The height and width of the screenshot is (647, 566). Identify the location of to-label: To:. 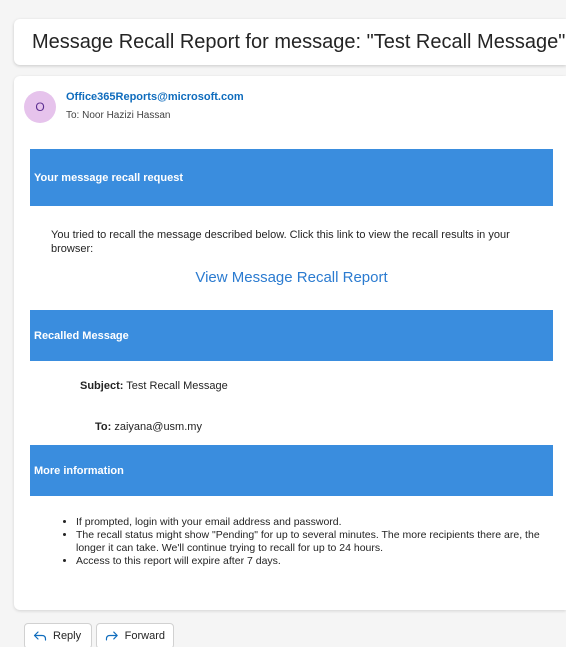
(103, 427).